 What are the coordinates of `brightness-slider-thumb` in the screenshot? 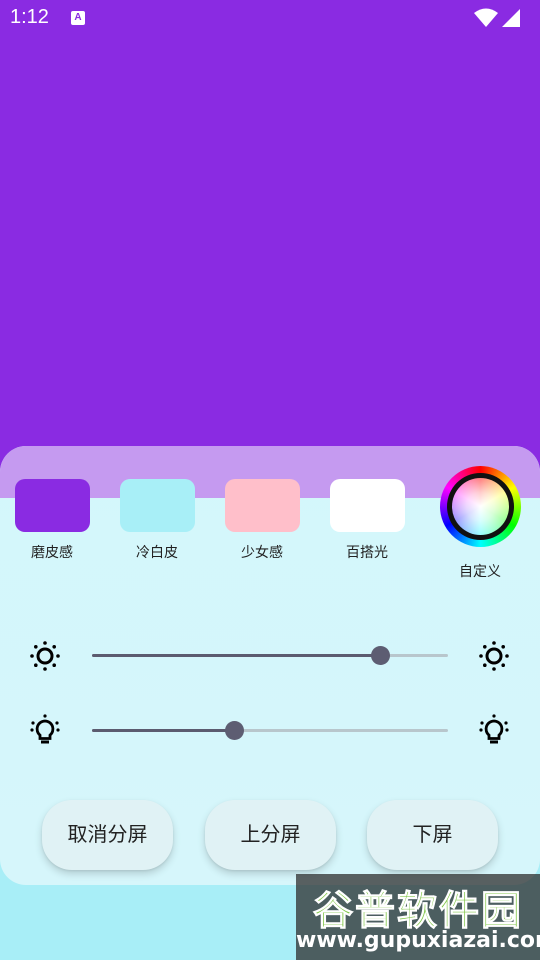 It's located at (380, 655).